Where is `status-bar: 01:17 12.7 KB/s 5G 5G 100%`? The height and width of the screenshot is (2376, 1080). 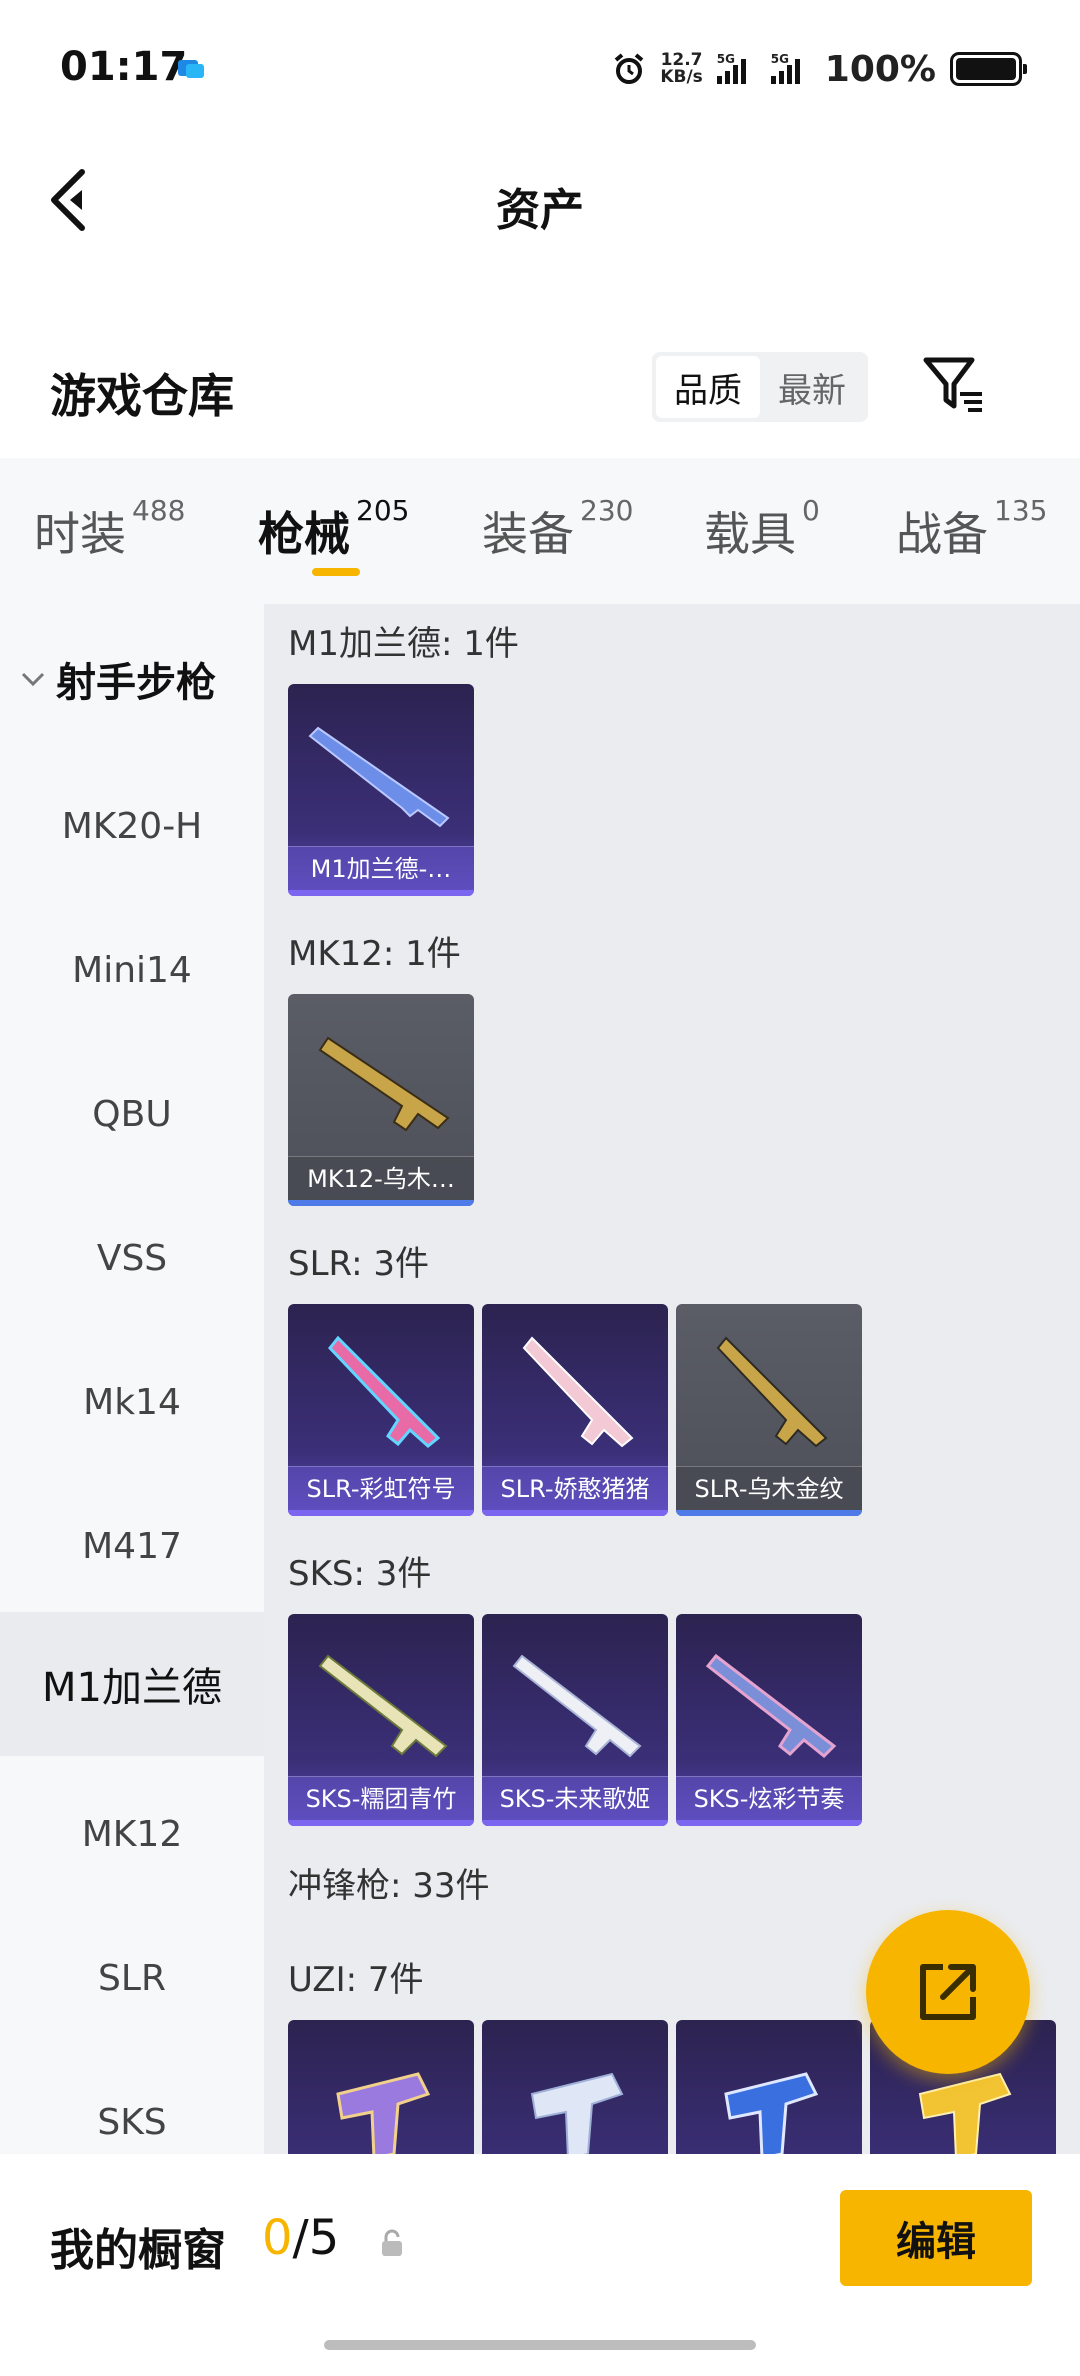
status-bar: 01:17 12.7 KB/s 5G 5G 100% is located at coordinates (540, 70).